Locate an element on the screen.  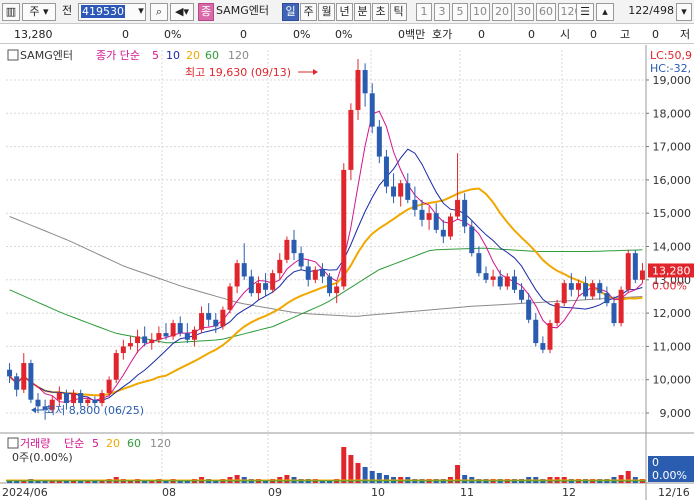
x-tick-label: 12/16 is located at coordinates (674, 492).